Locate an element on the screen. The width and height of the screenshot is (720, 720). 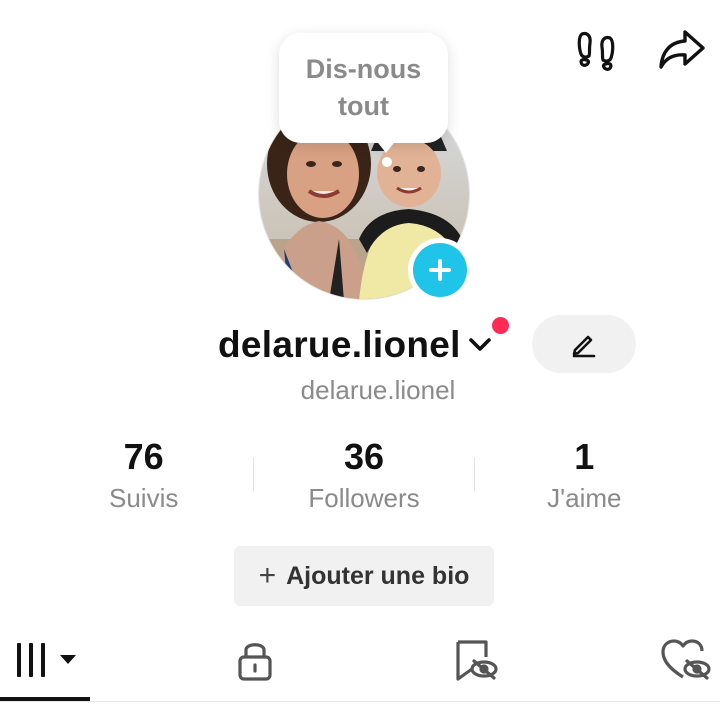
username-switcher: delarue.lionel is located at coordinates (355, 345).